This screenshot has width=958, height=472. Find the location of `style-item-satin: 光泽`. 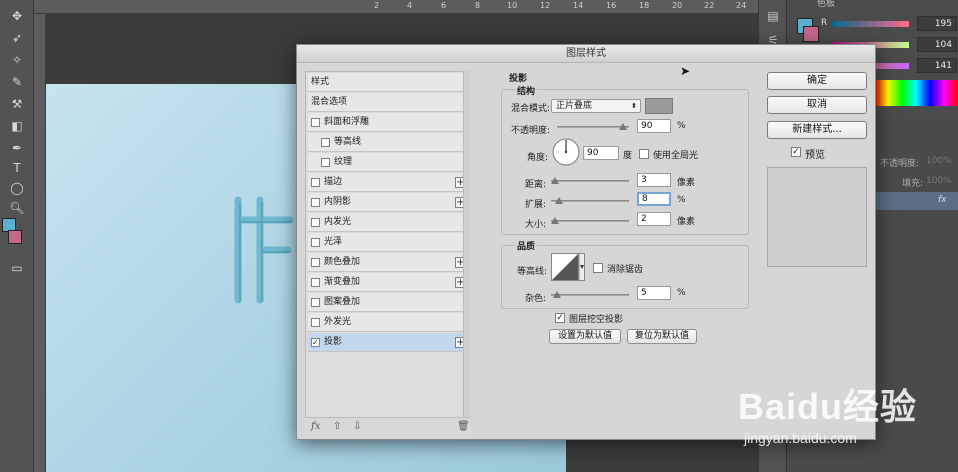

style-item-satin: 光泽 is located at coordinates (389, 242).